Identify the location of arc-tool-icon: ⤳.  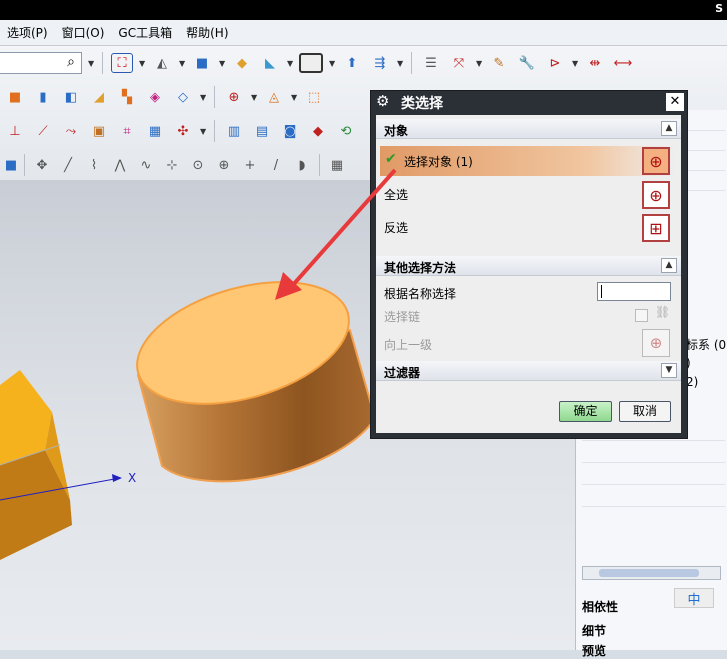
(71, 131).